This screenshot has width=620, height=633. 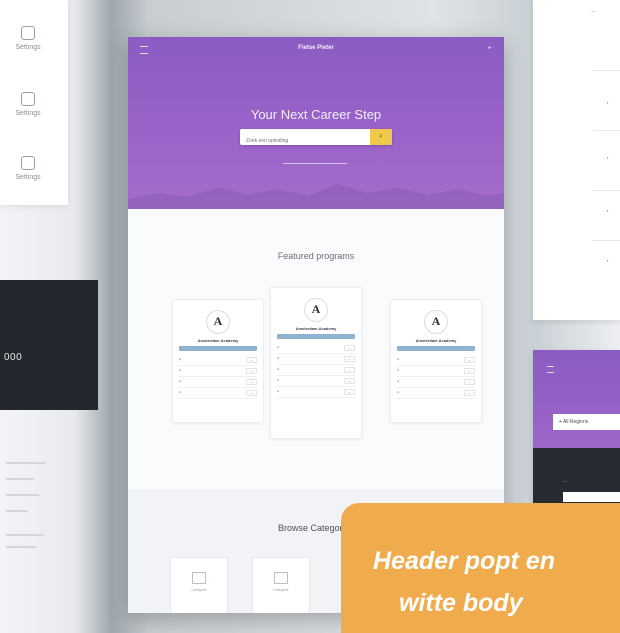 I want to click on search-bar: ⌕, so click(x=316, y=139).